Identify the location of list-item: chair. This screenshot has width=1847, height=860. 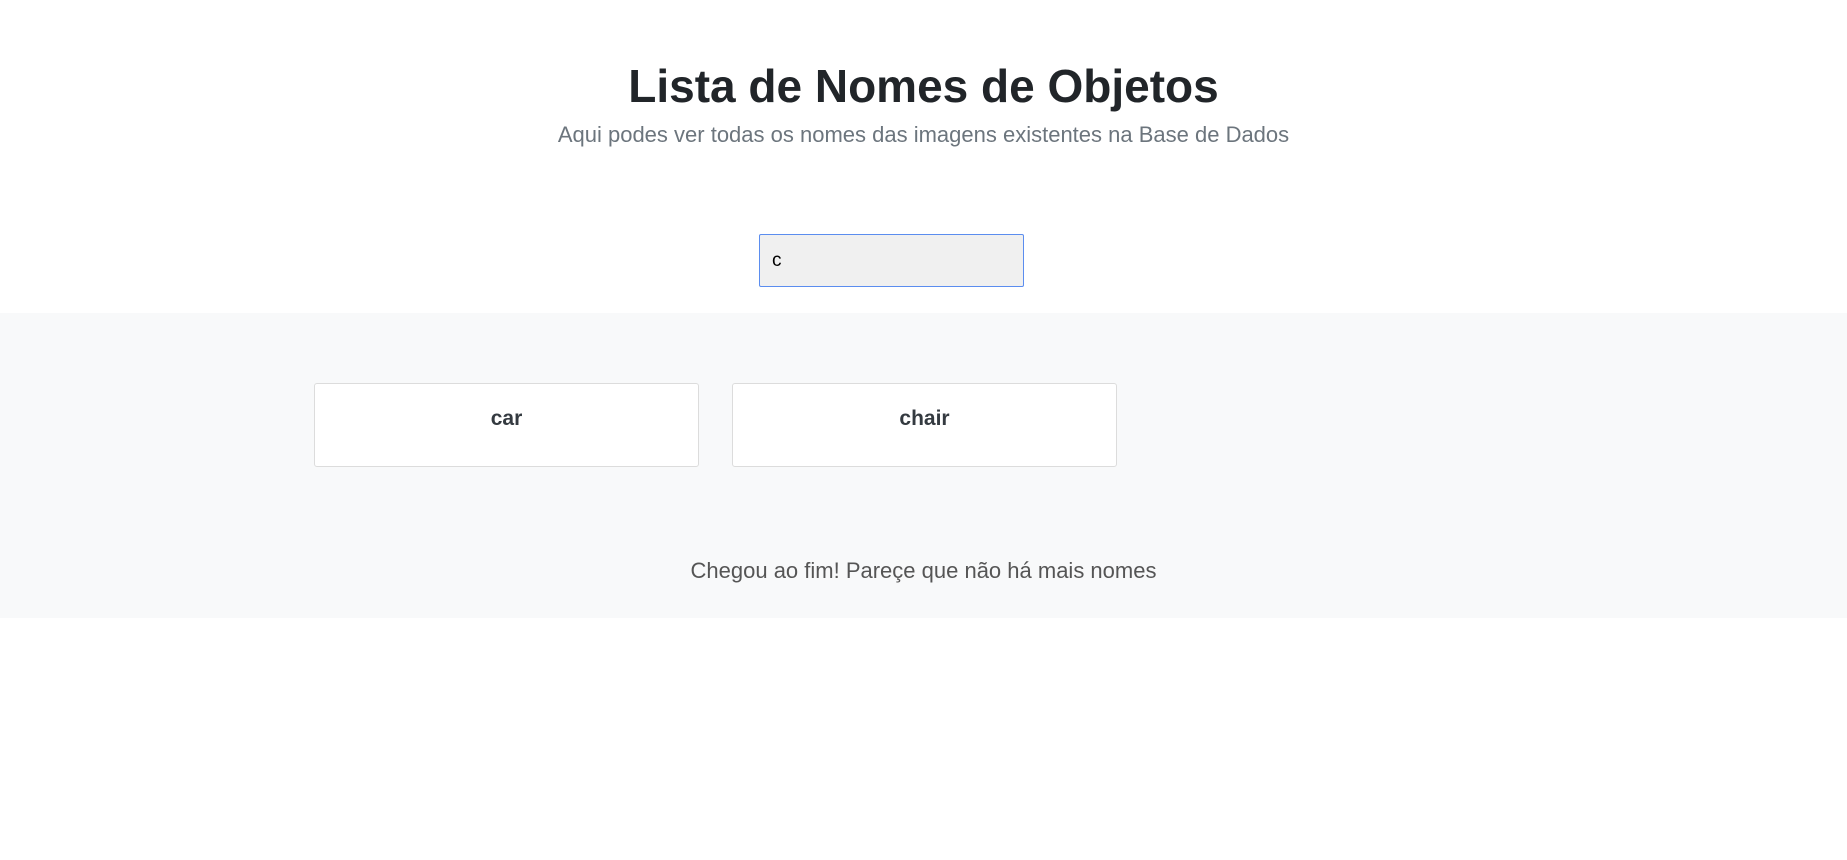
(924, 425).